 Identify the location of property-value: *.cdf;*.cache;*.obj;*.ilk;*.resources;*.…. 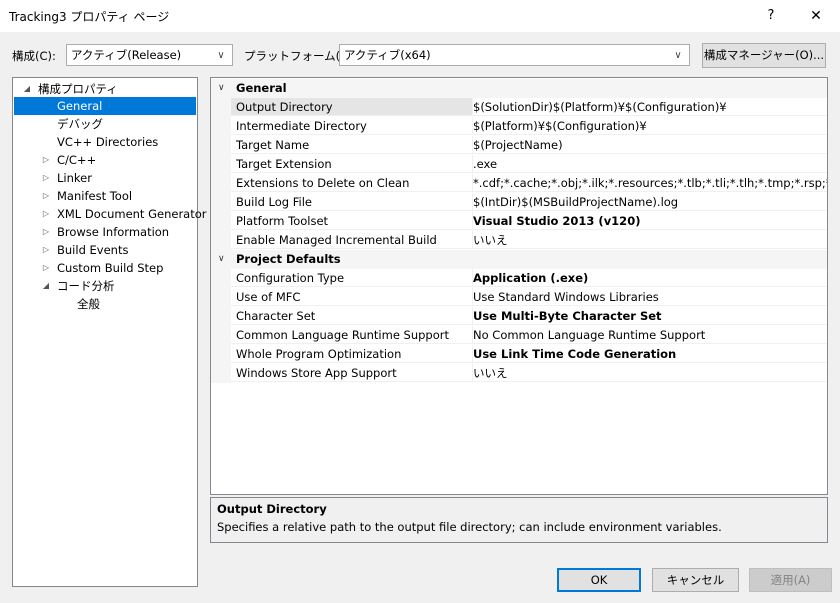
(650, 183).